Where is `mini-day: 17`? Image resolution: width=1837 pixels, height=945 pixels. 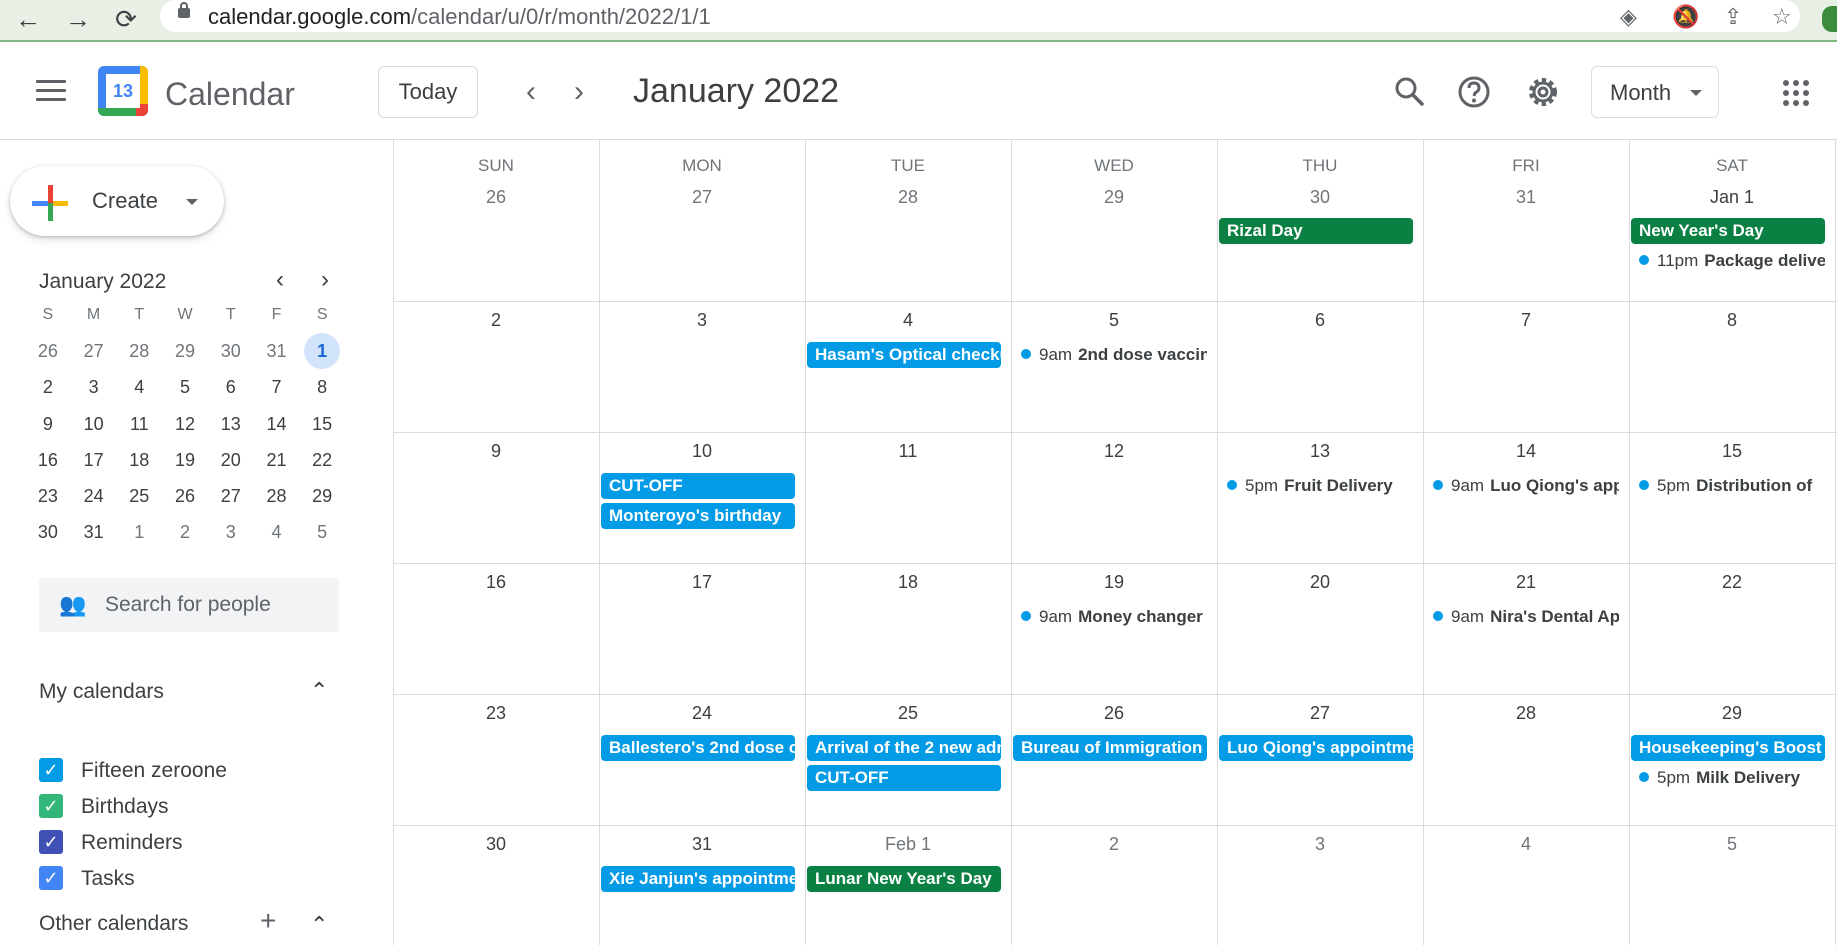 mini-day: 17 is located at coordinates (94, 460).